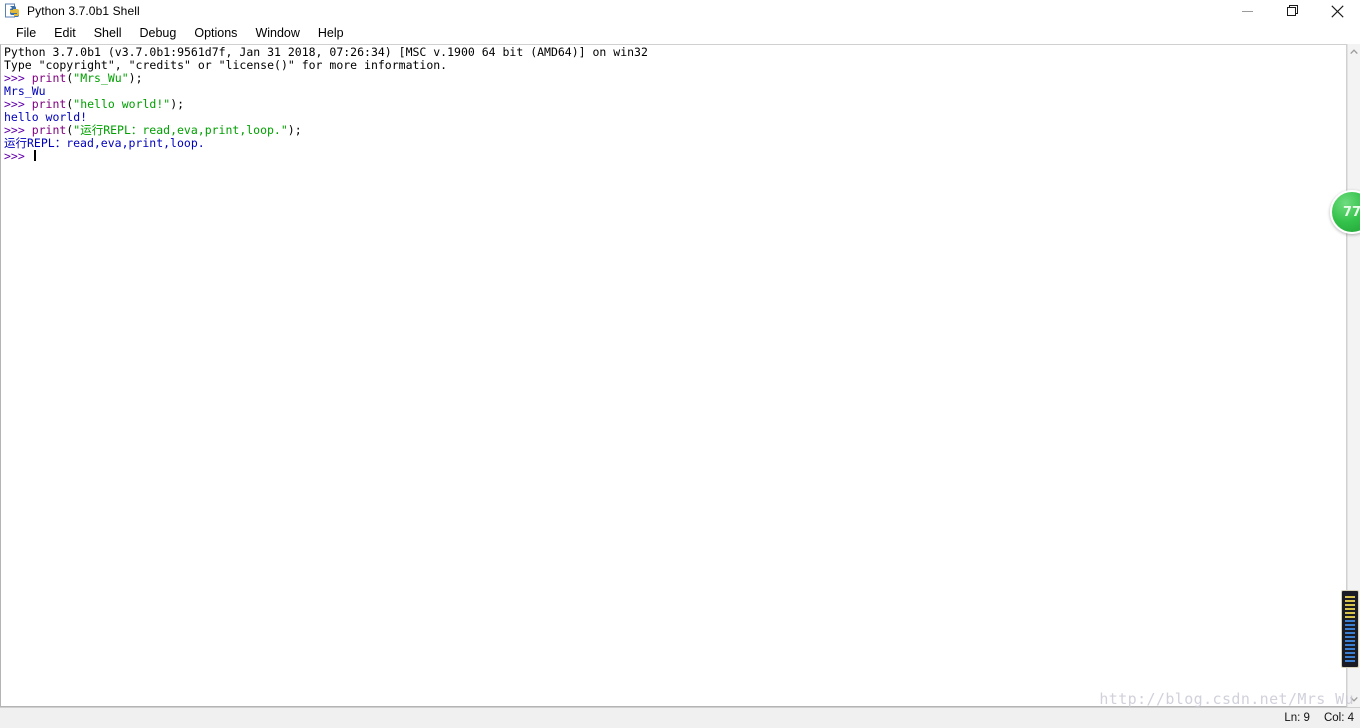 Image resolution: width=1360 pixels, height=728 pixels. I want to click on floating-badge-label: 77, so click(1351, 212).